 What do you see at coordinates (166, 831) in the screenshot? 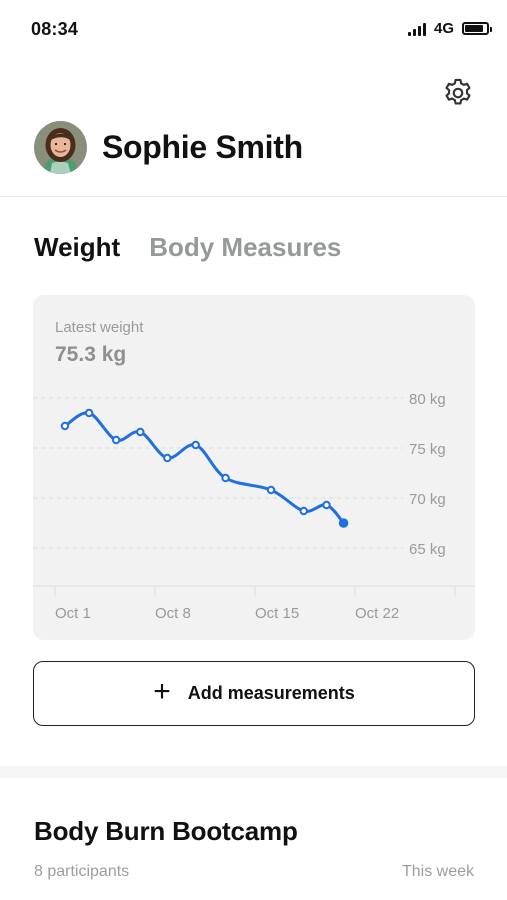
I see `program-title: Body Burn Bootcamp` at bounding box center [166, 831].